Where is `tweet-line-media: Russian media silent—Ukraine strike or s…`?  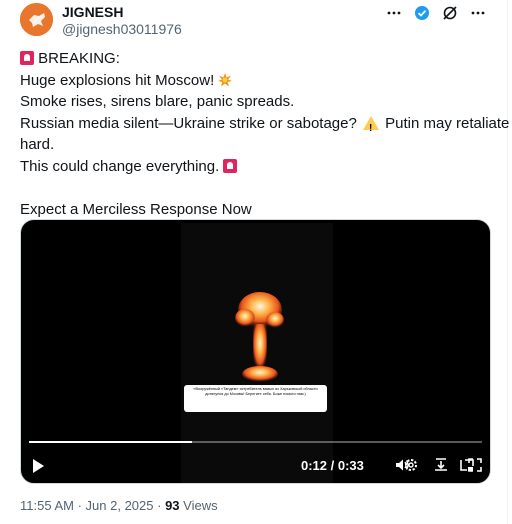
tweet-line-media: Russian media silent—Ukraine strike or s… is located at coordinates (188, 123).